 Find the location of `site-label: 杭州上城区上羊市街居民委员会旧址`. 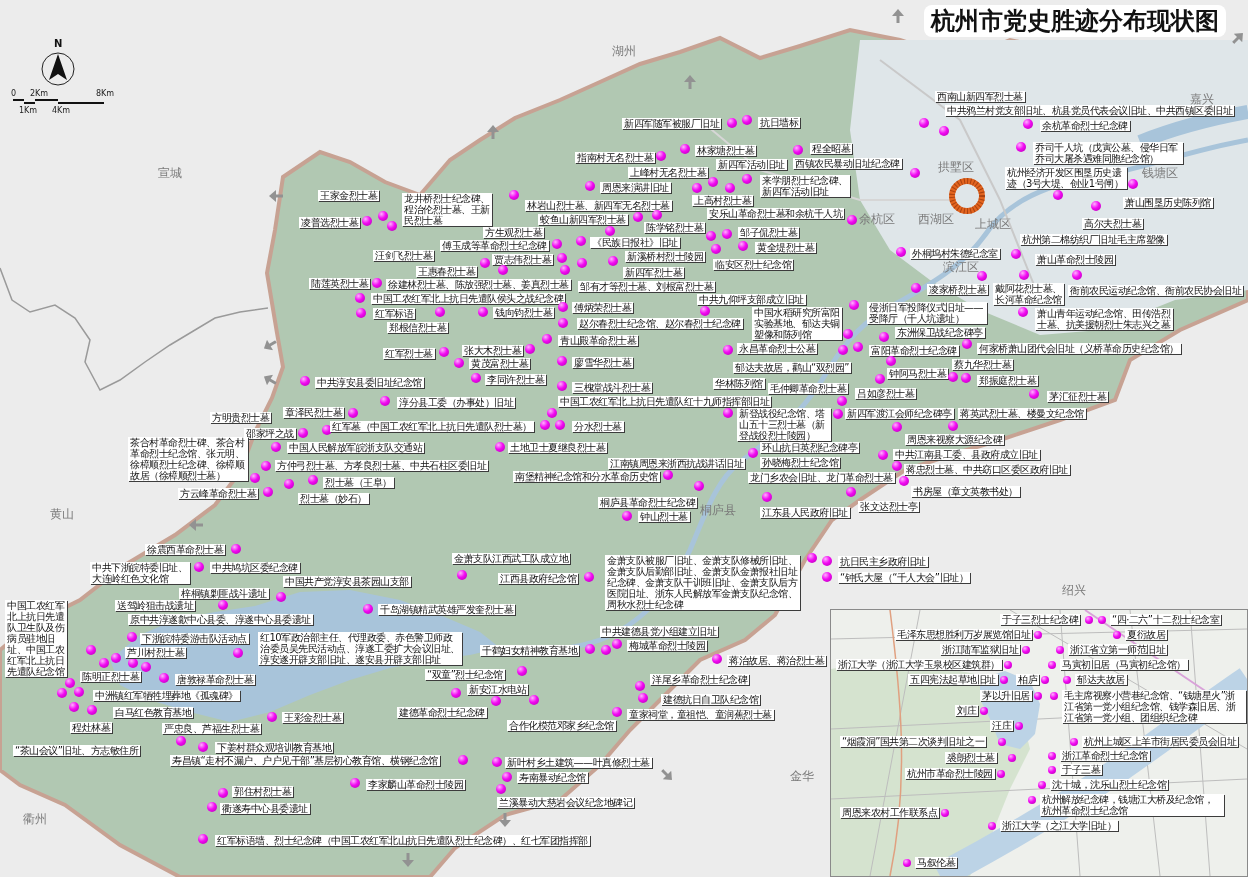

site-label: 杭州上城区上羊市街居民委员会旧址 is located at coordinates (1160, 741).